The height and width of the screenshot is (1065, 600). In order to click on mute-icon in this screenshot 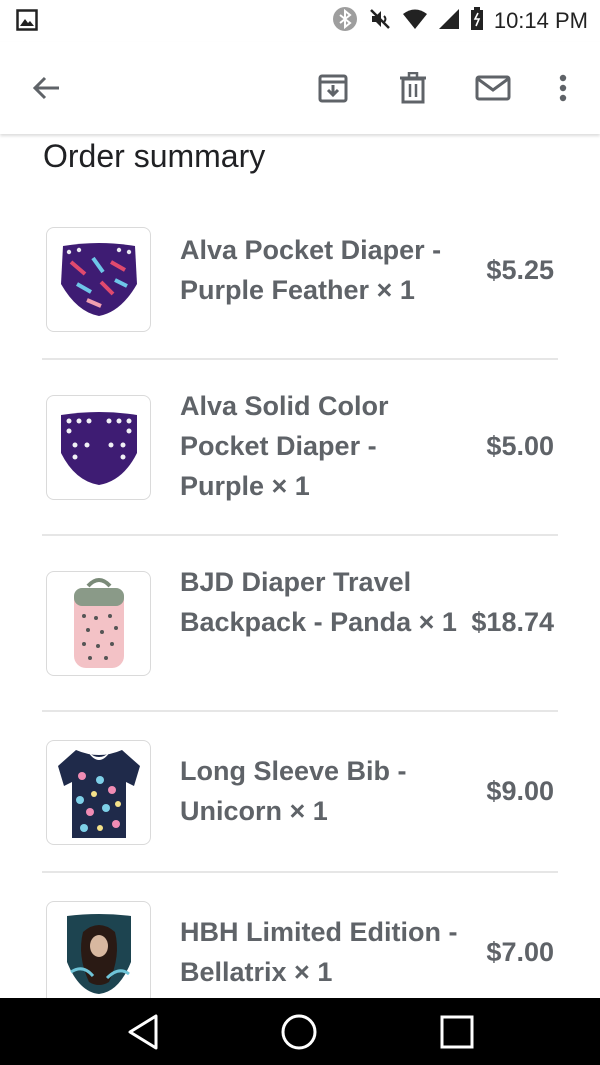, I will do `click(380, 21)`.